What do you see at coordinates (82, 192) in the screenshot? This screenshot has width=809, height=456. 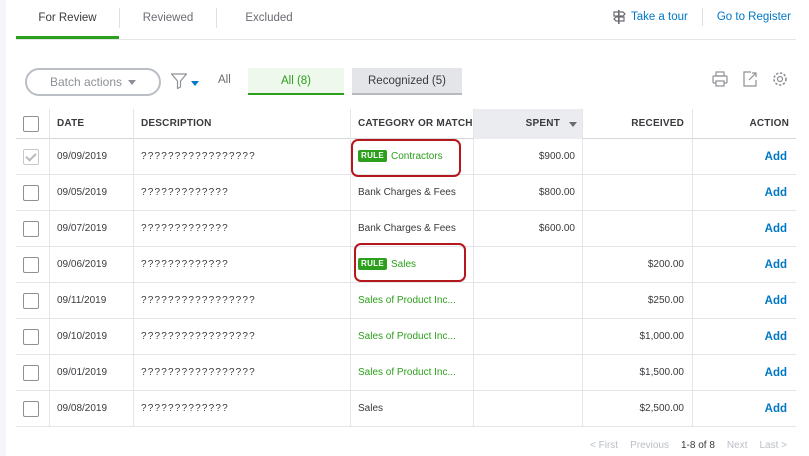 I see `row-date: 09/05/2019` at bounding box center [82, 192].